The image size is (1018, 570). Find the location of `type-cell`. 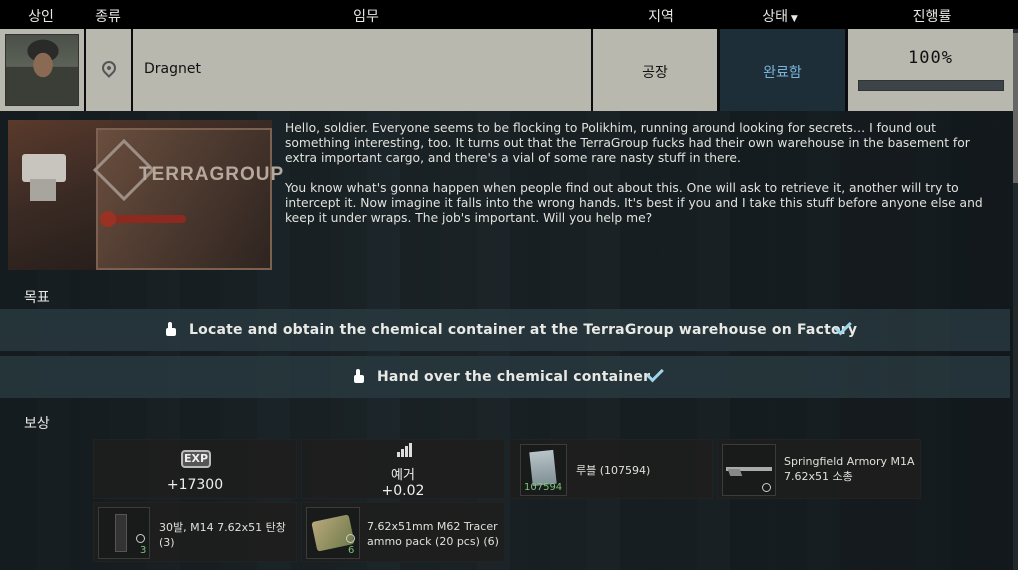

type-cell is located at coordinates (108, 70).